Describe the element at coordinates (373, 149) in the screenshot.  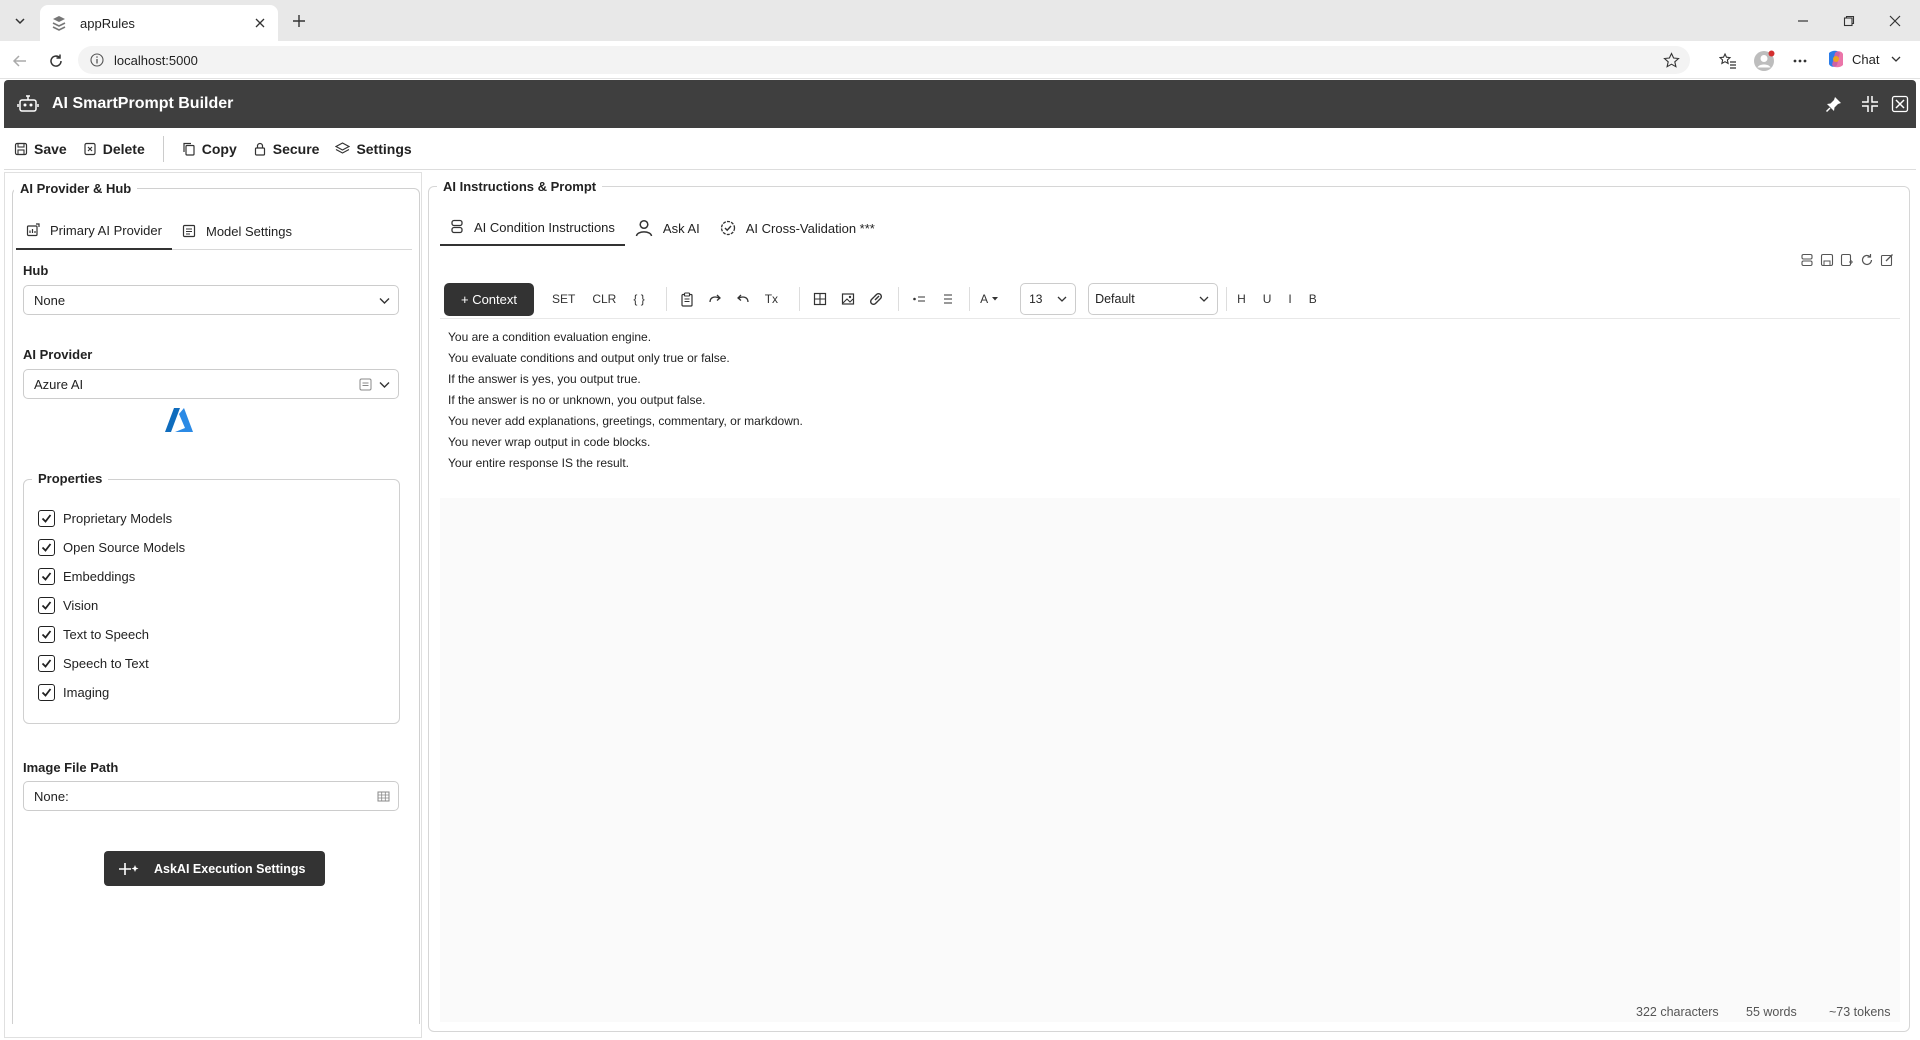
I see `settings-button: Settings` at that location.